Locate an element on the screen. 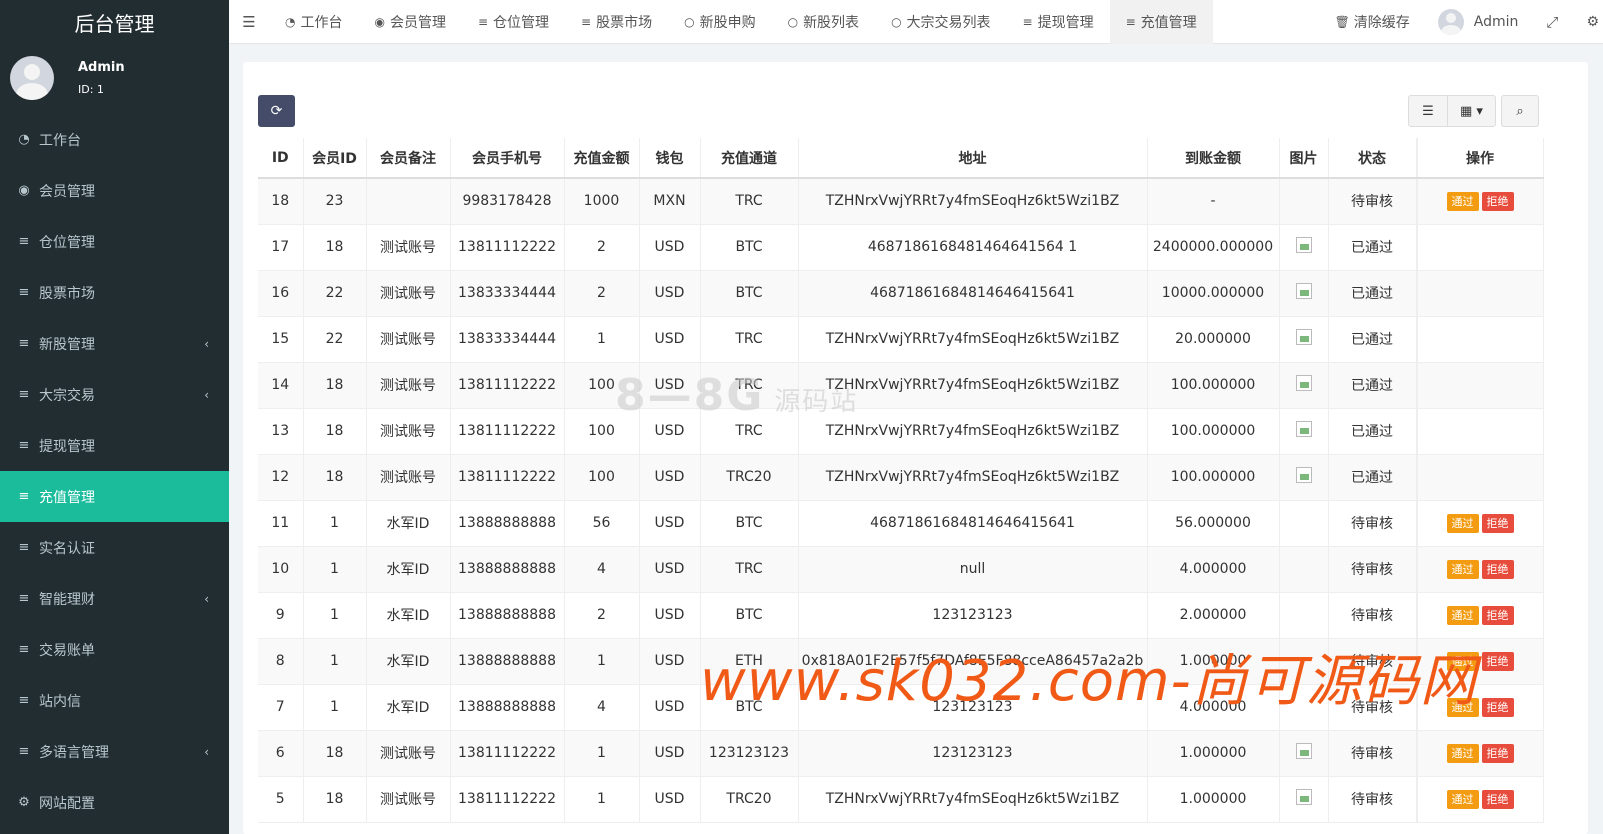 The height and width of the screenshot is (834, 1603). column-header: ID is located at coordinates (281, 158).